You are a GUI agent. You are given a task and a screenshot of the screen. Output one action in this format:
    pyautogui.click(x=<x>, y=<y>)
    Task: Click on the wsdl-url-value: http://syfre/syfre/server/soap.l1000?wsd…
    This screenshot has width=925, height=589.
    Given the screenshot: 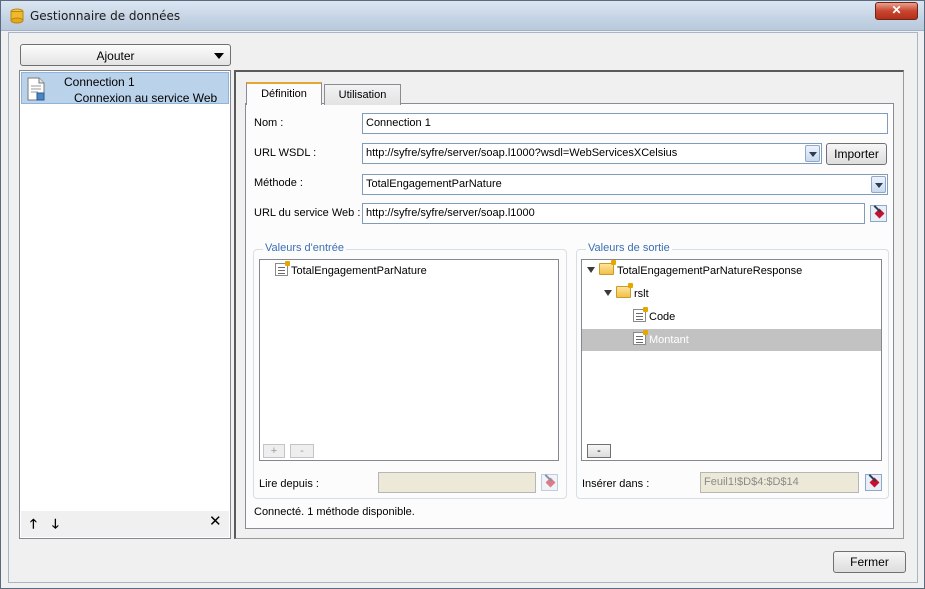 What is the action you would take?
    pyautogui.click(x=522, y=153)
    